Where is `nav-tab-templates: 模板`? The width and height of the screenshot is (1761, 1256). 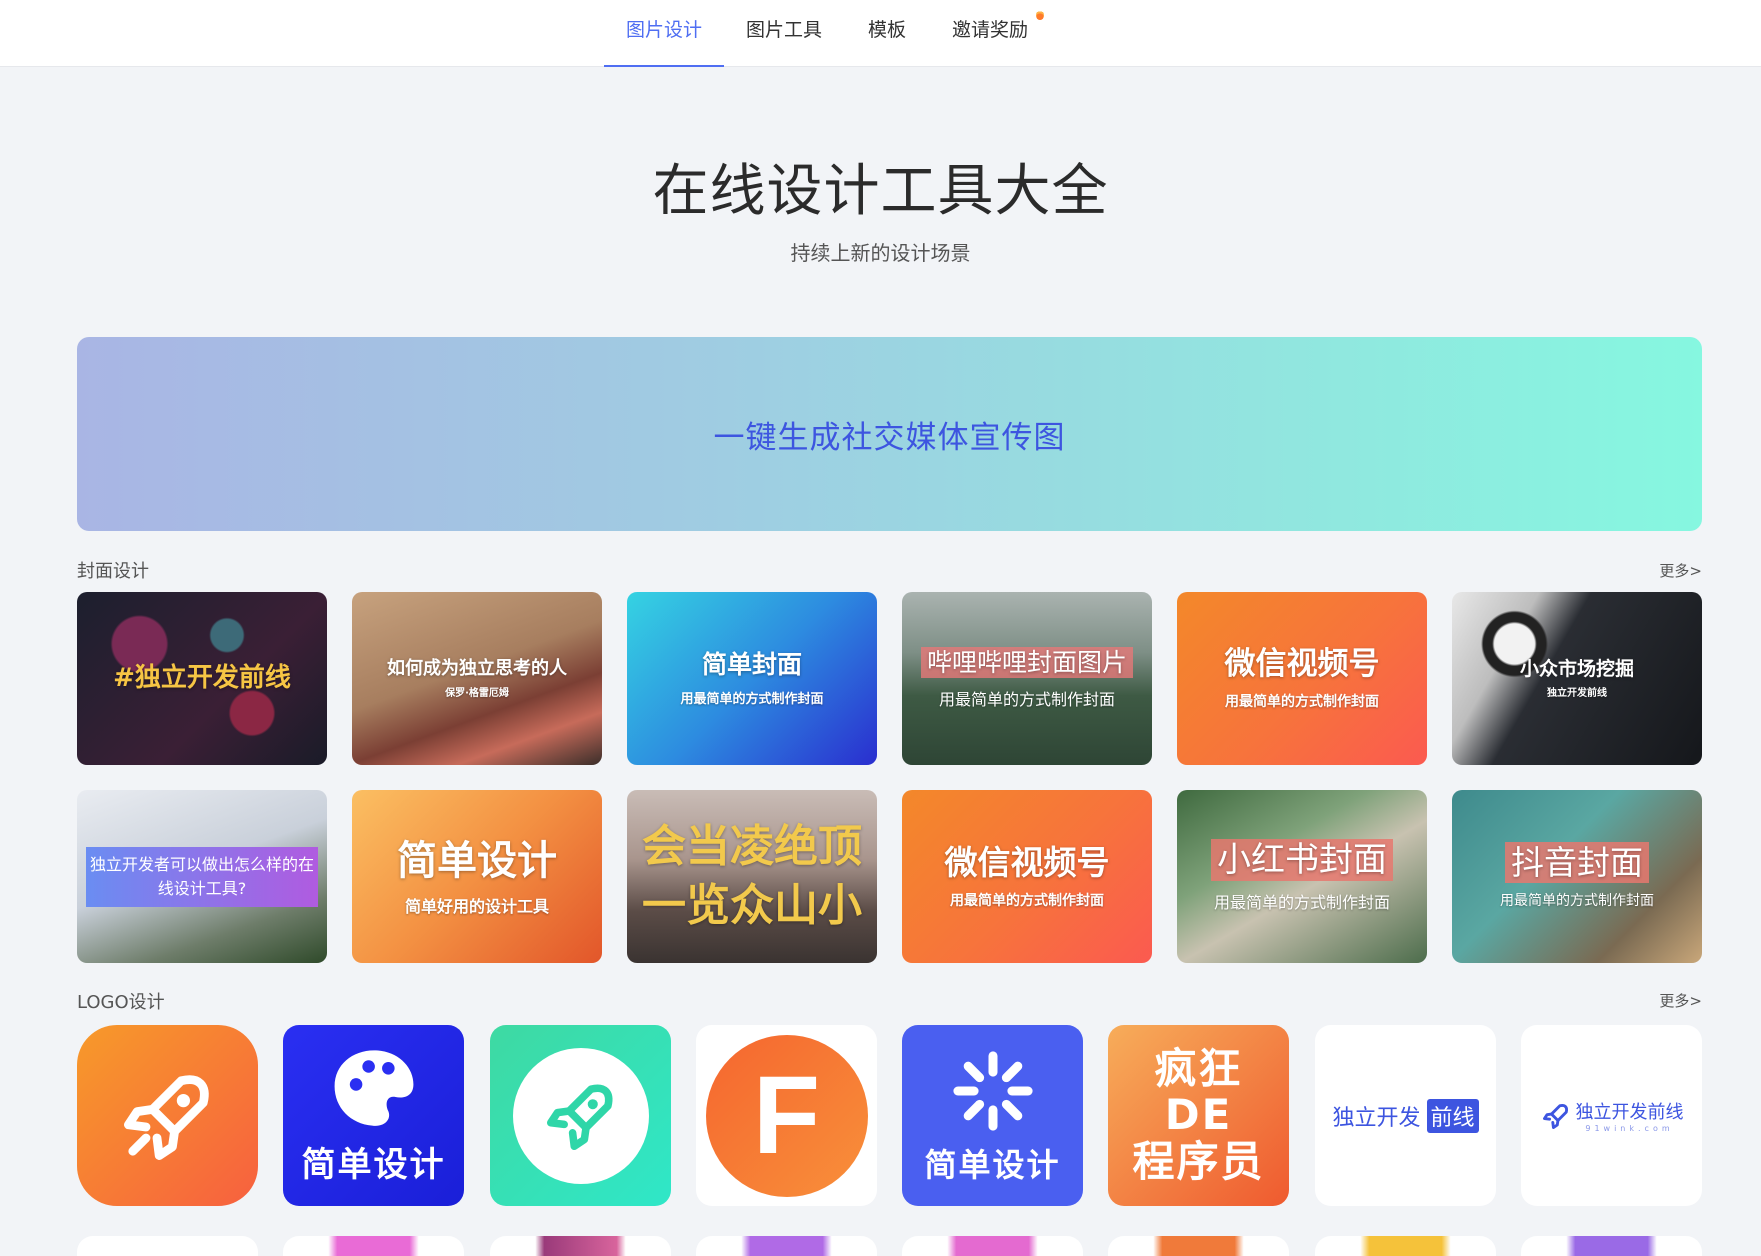
nav-tab-templates: 模板 is located at coordinates (887, 33).